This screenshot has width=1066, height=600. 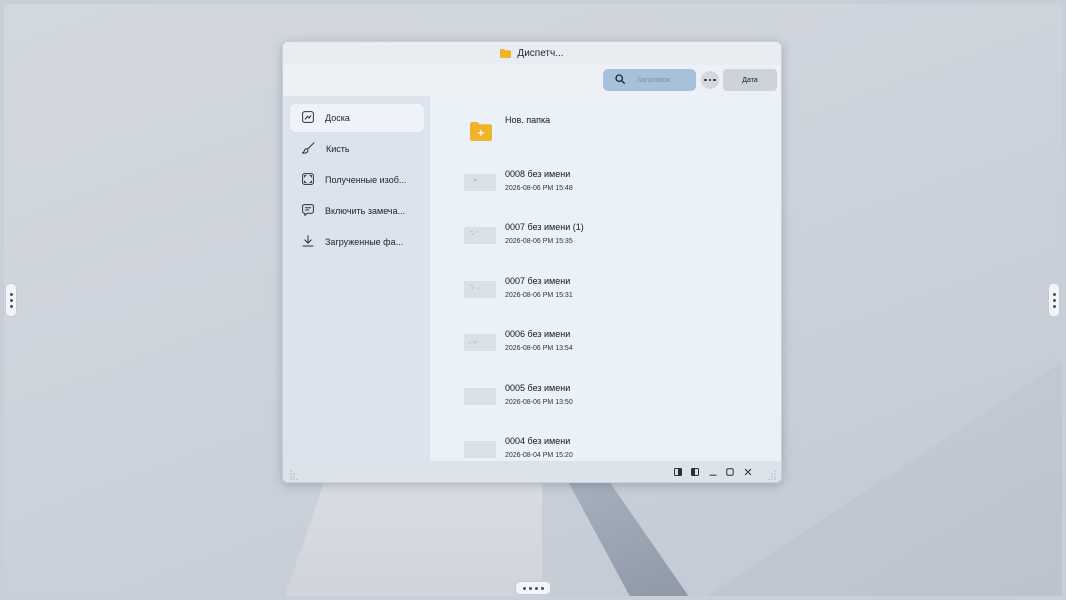 I want to click on more-icon, so click(x=710, y=80).